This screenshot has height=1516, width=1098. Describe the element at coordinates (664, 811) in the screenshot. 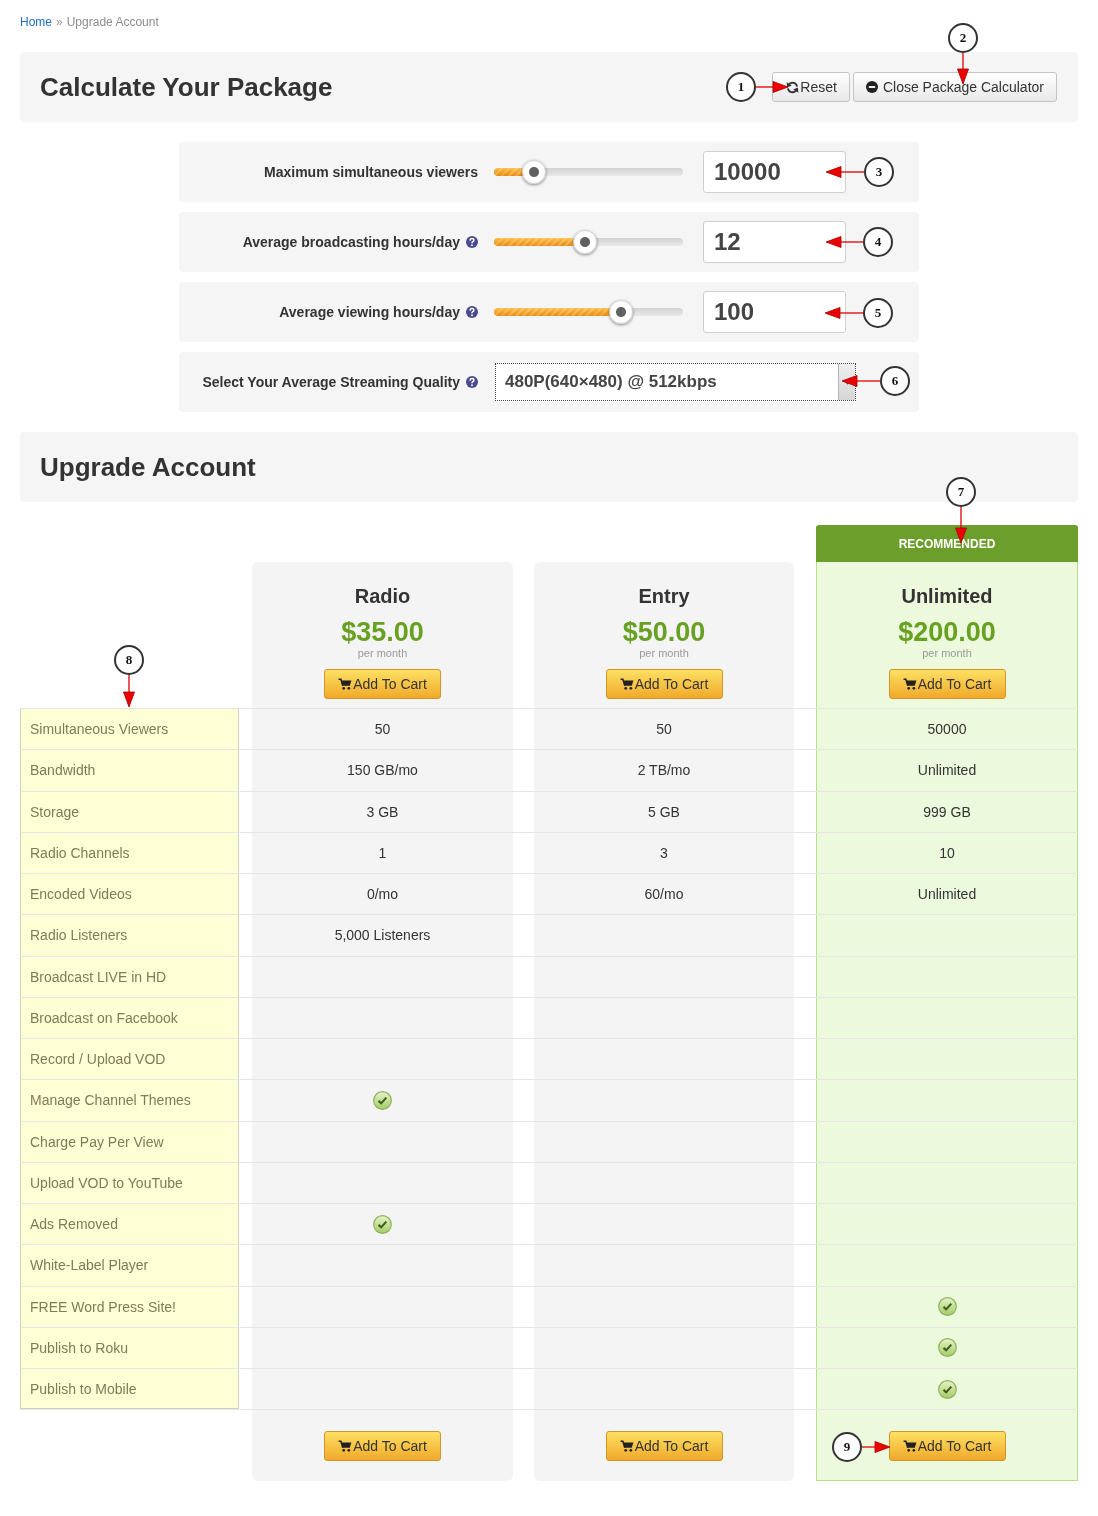

I see `table-cell: 5 GB` at that location.